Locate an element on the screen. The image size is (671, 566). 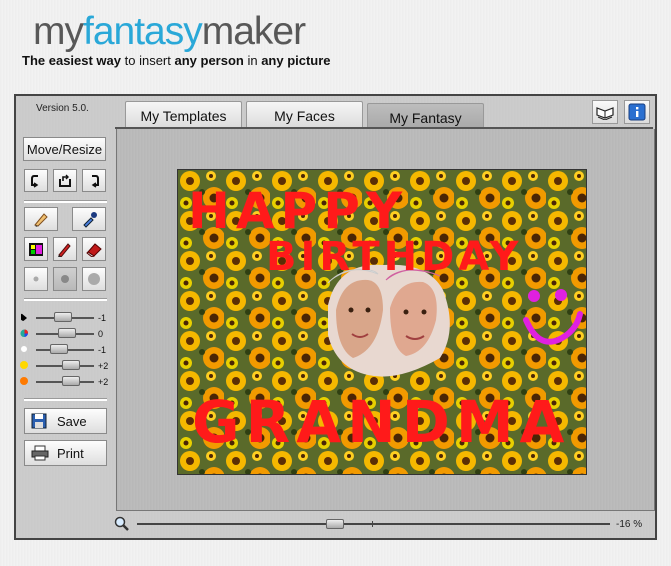
info-icon is located at coordinates (637, 112).